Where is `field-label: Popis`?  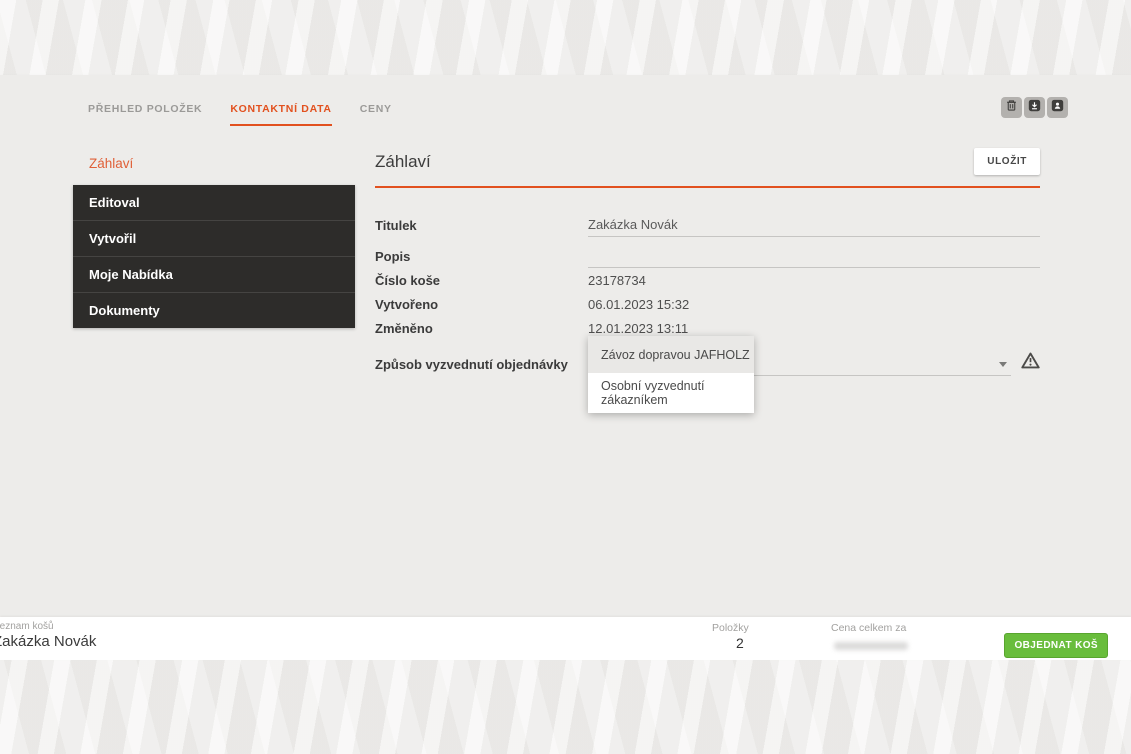
field-label: Popis is located at coordinates (393, 256).